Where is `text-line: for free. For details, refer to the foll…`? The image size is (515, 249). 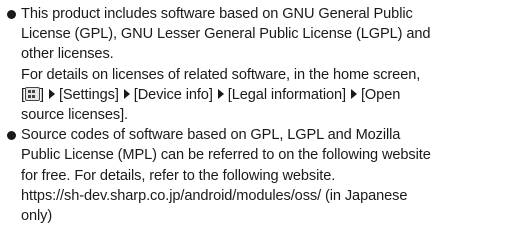
text-line: for free. For details, refer to the foll… is located at coordinates (178, 175).